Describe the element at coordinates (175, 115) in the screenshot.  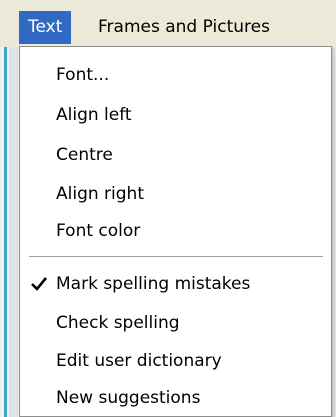
I see `menu-item-align-left: Align left` at that location.